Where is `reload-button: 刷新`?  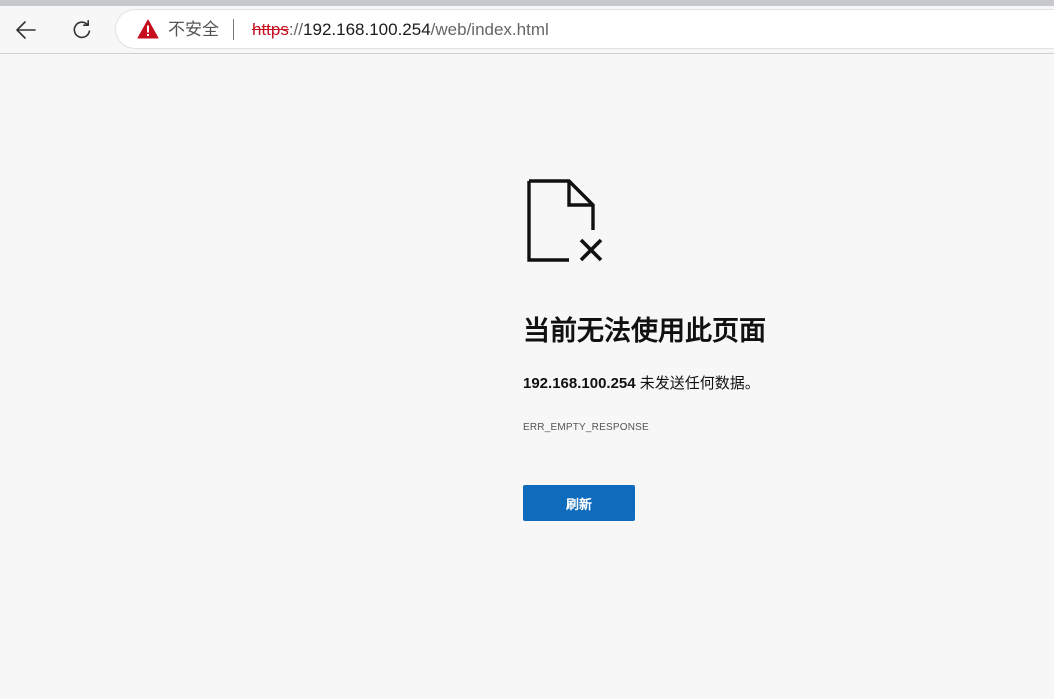 reload-button: 刷新 is located at coordinates (579, 503).